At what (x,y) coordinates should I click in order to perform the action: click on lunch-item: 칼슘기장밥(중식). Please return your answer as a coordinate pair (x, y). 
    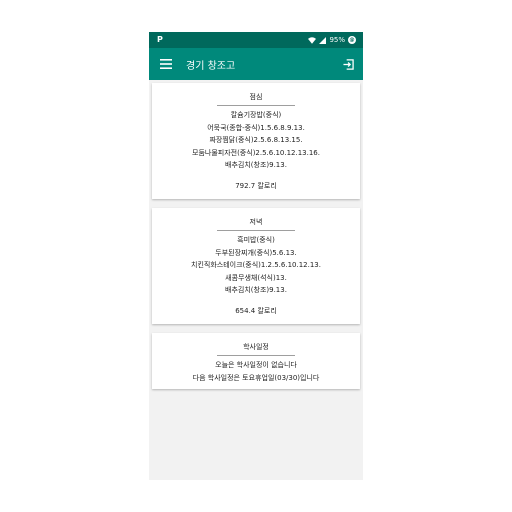
    Looking at the image, I should click on (256, 115).